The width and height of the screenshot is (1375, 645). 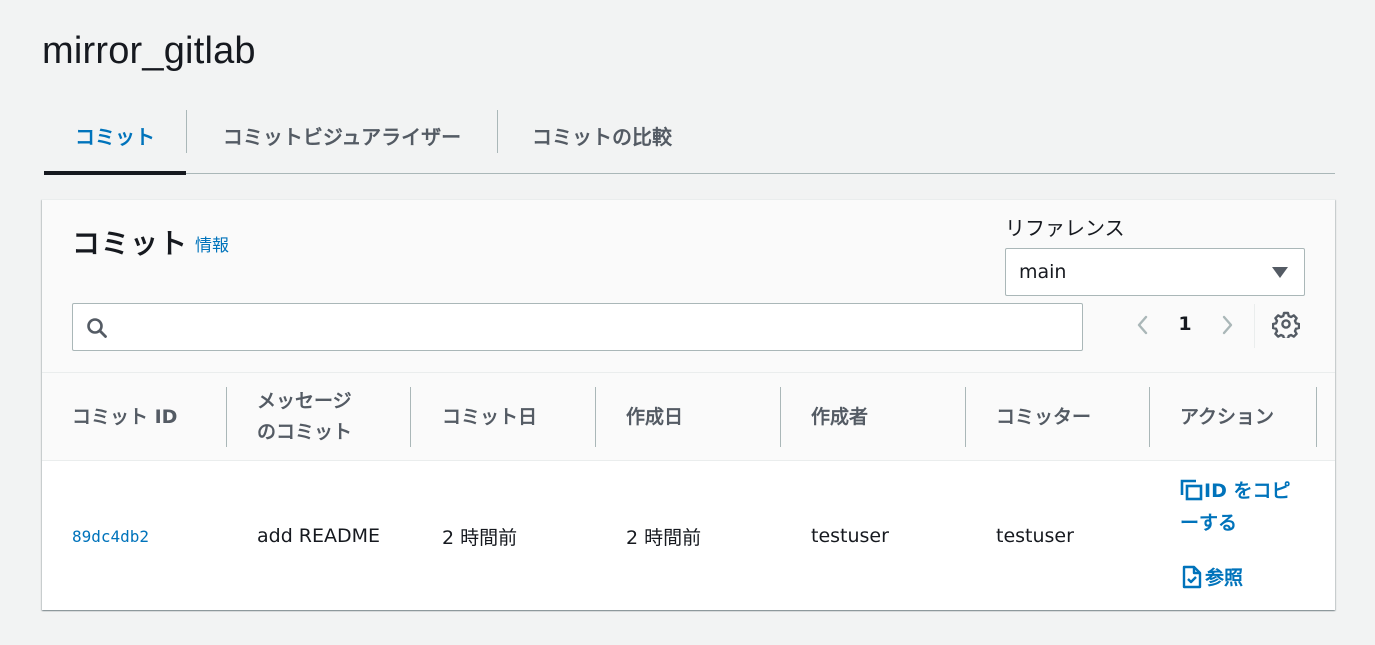 What do you see at coordinates (1191, 490) in the screenshot?
I see `copy-icon` at bounding box center [1191, 490].